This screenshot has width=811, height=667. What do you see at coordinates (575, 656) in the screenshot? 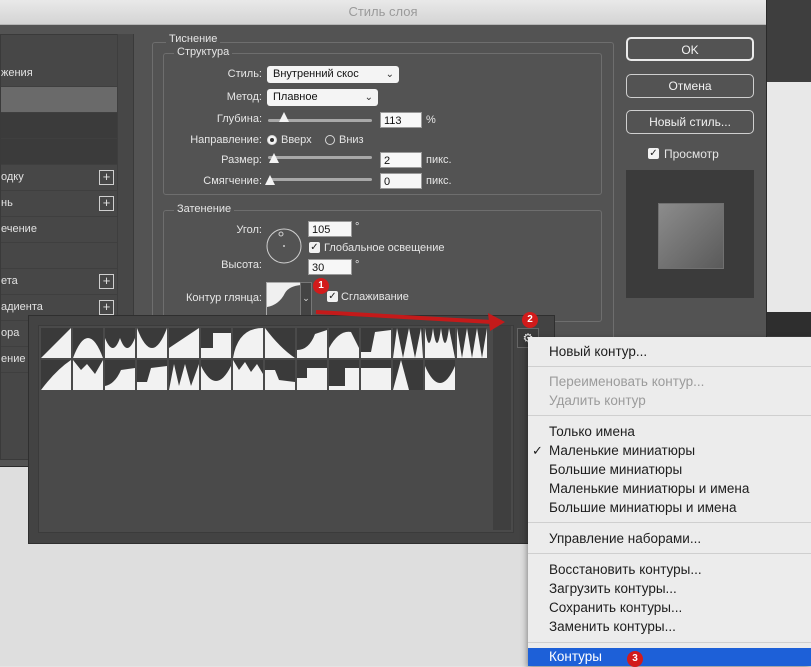
I see `menu-item-contours-label: Контуры` at bounding box center [575, 656].